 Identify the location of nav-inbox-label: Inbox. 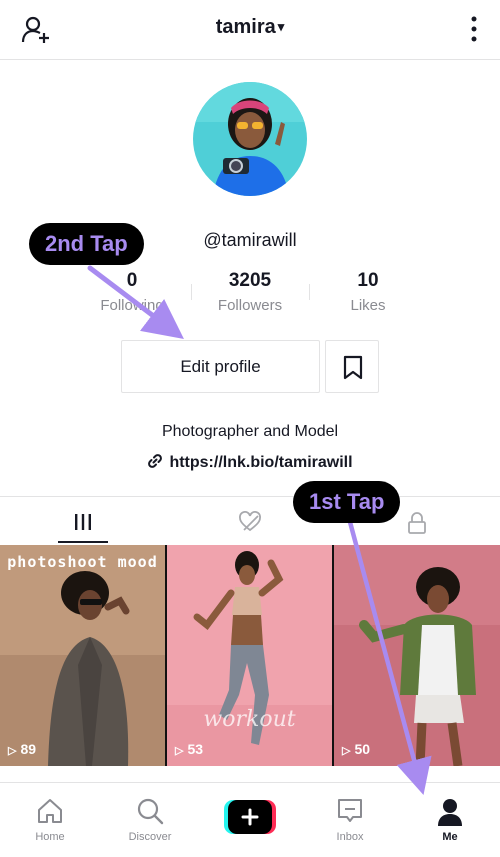
(350, 837).